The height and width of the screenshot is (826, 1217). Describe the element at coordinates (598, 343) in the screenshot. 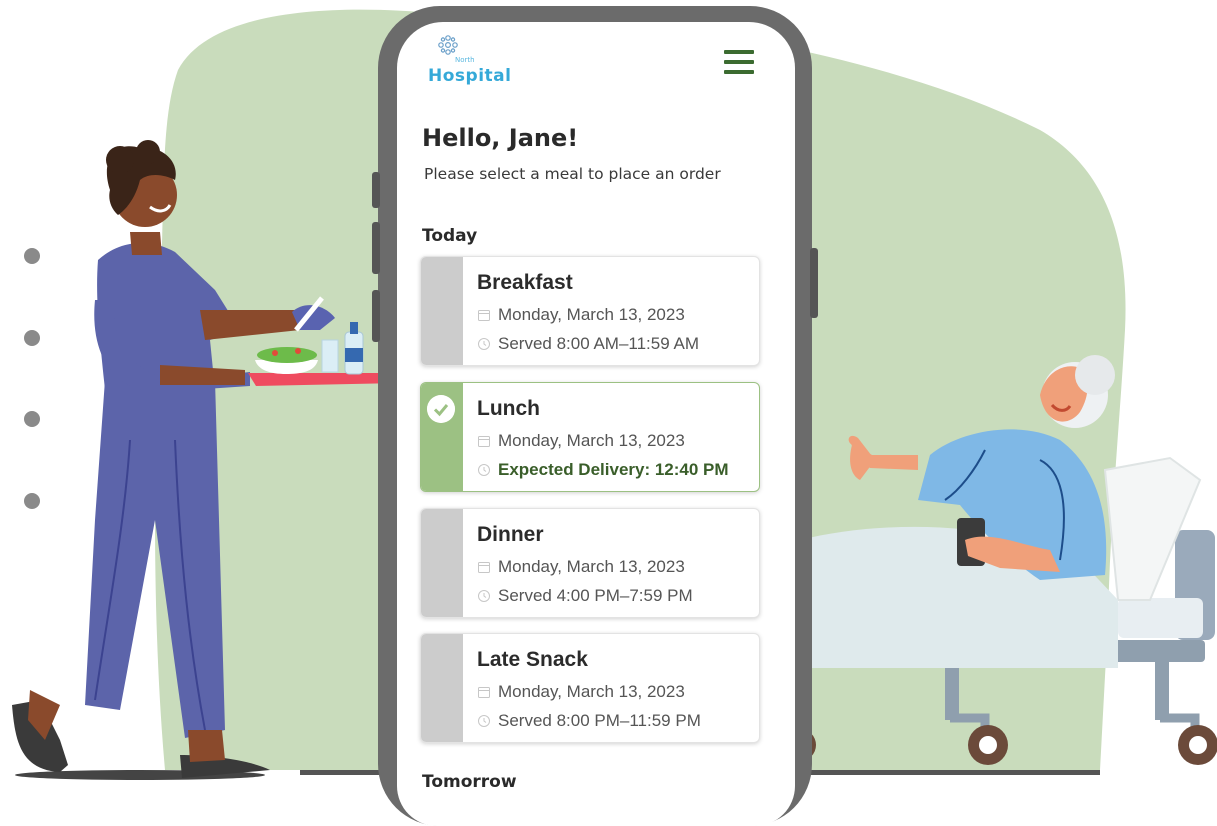

I see `meal-serving-time: Served 8:00 AM–11:59 AM` at that location.